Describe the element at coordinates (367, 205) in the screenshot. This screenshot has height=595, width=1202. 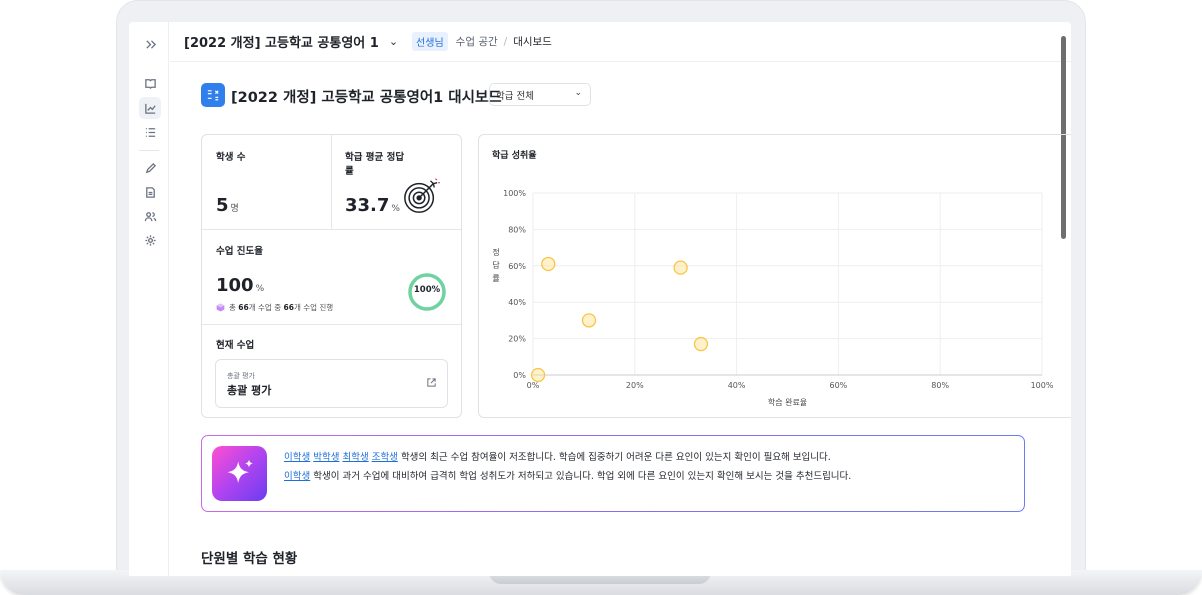
I see `accuracy-number: 33.7` at that location.